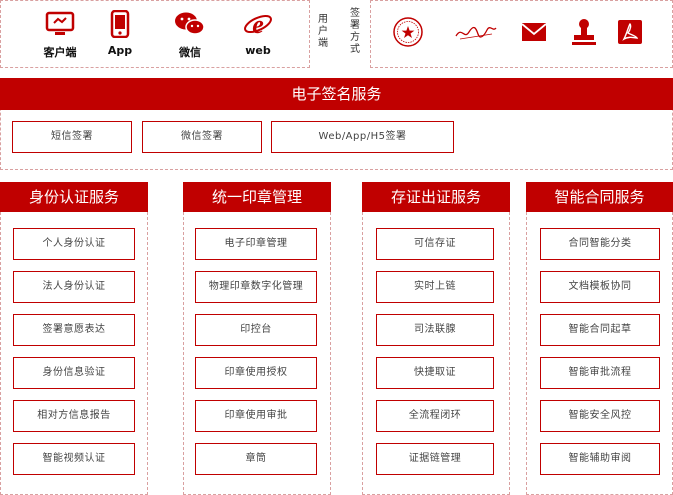 This screenshot has width=673, height=495. I want to click on service-item: 智能合同起草, so click(600, 330).